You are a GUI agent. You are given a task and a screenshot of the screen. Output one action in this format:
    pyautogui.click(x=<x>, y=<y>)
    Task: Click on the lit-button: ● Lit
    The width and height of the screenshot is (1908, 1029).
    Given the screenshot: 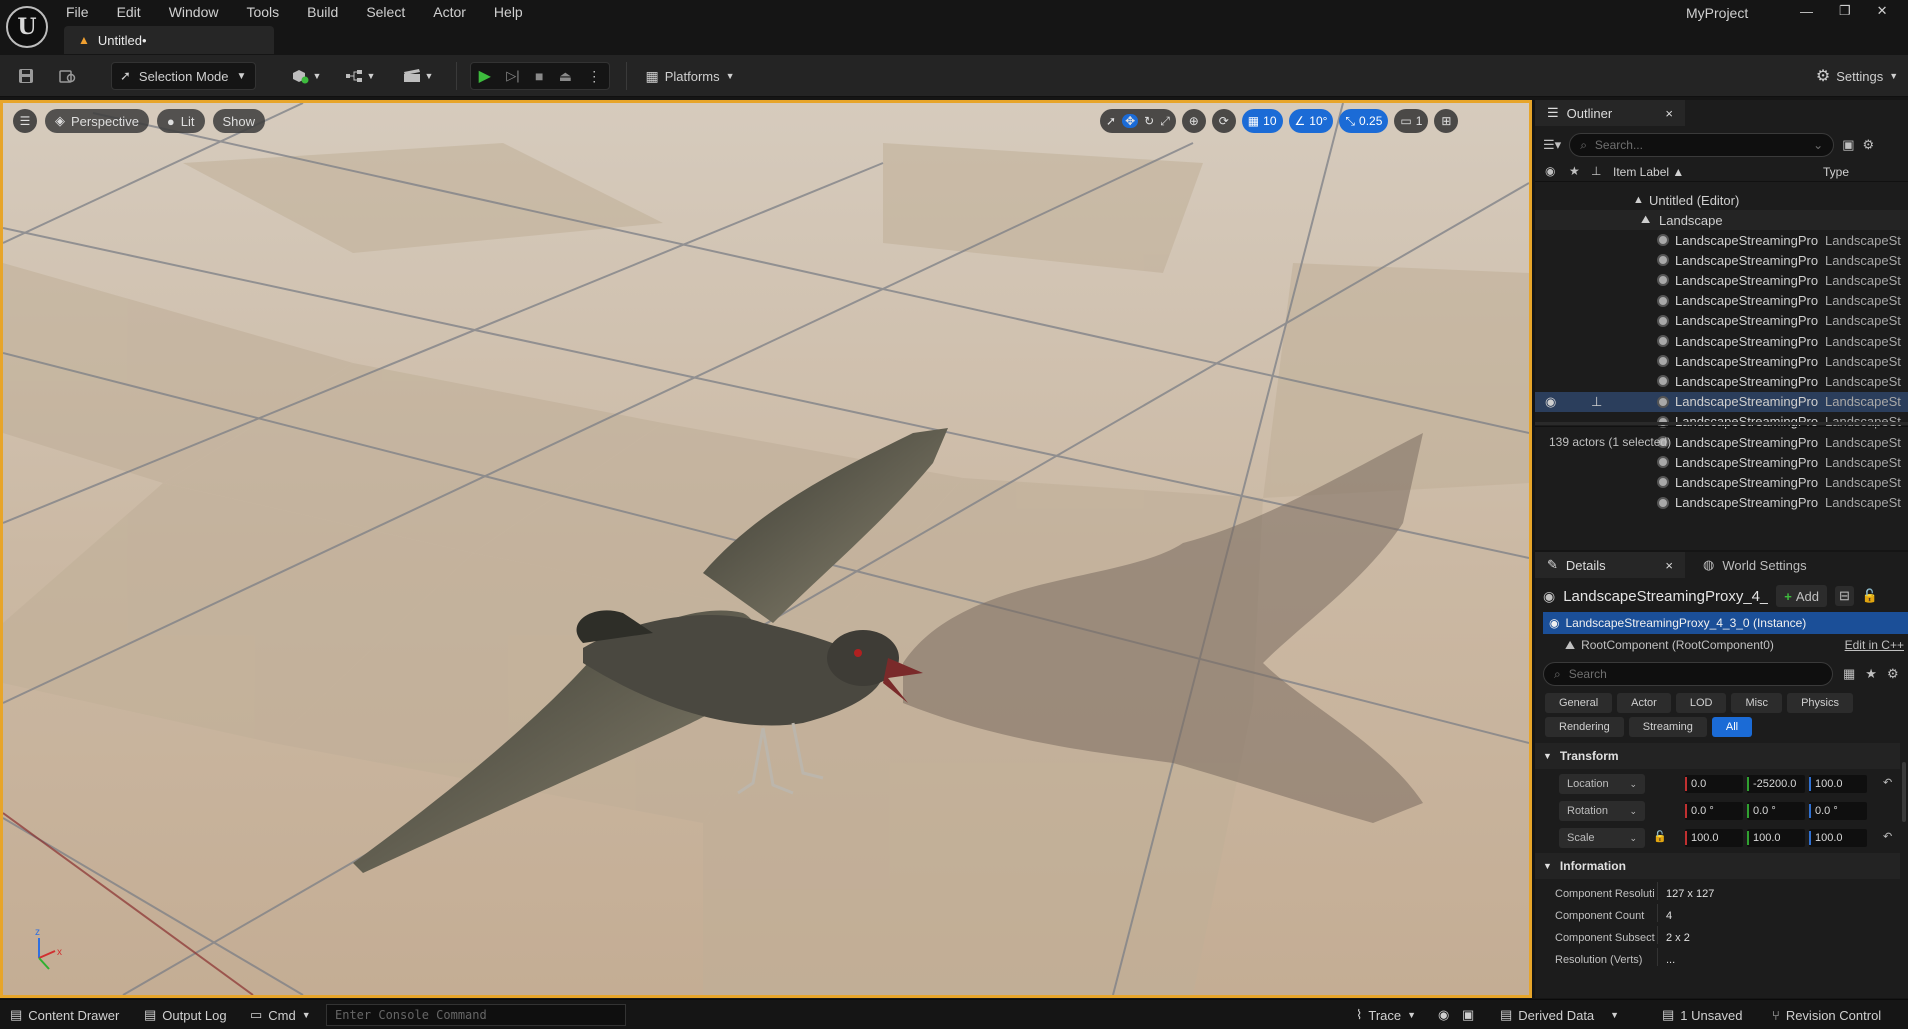 What is the action you would take?
    pyautogui.click(x=180, y=121)
    